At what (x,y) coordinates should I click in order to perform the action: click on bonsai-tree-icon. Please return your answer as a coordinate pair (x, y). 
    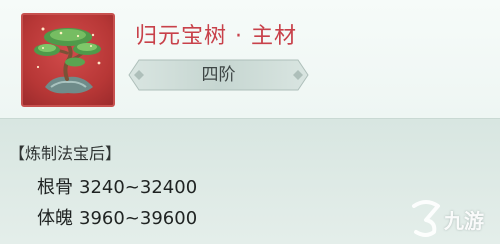
    Looking at the image, I should click on (67, 60).